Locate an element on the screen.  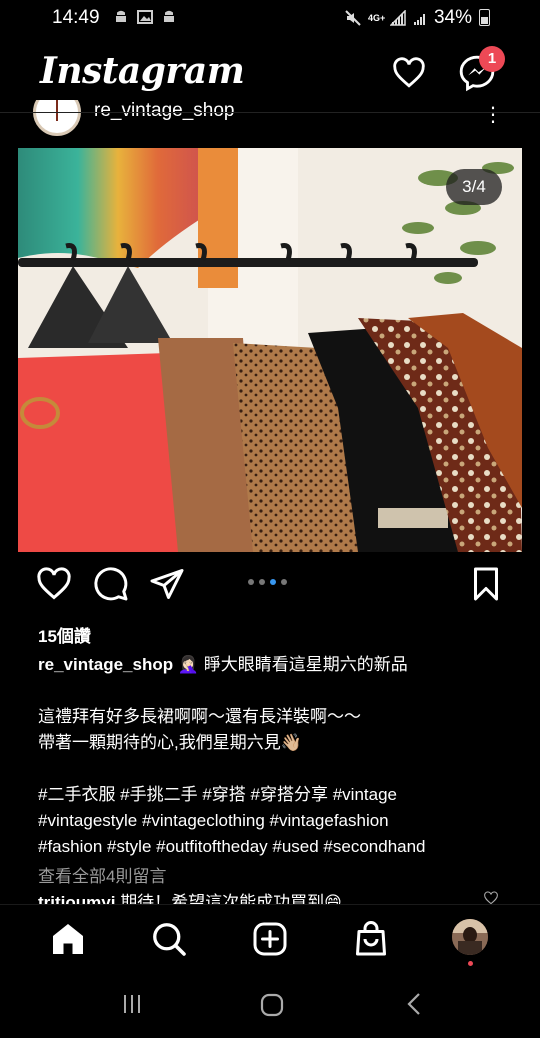
like-heart-icon is located at coordinates (54, 584).